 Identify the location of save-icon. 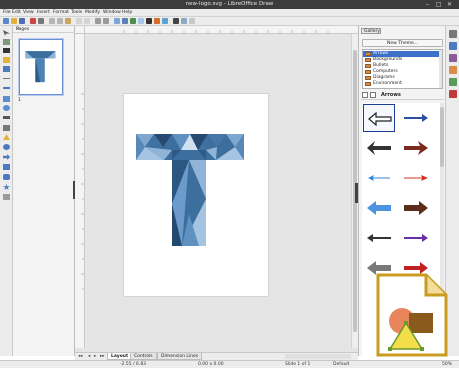
(22, 21).